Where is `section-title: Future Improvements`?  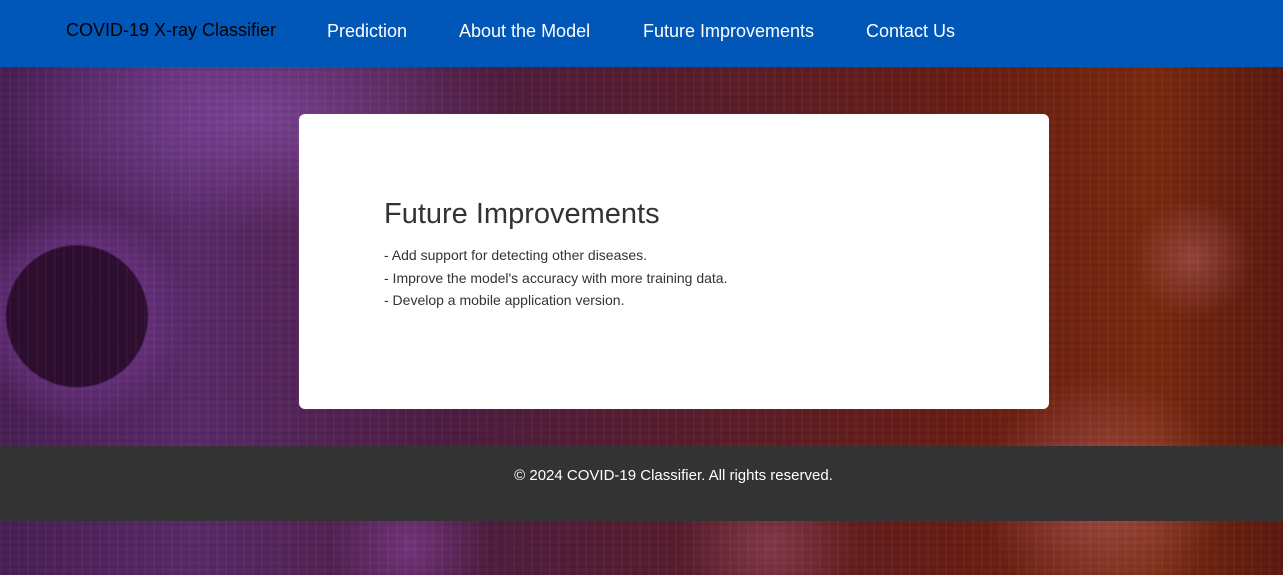 section-title: Future Improvements is located at coordinates (522, 214).